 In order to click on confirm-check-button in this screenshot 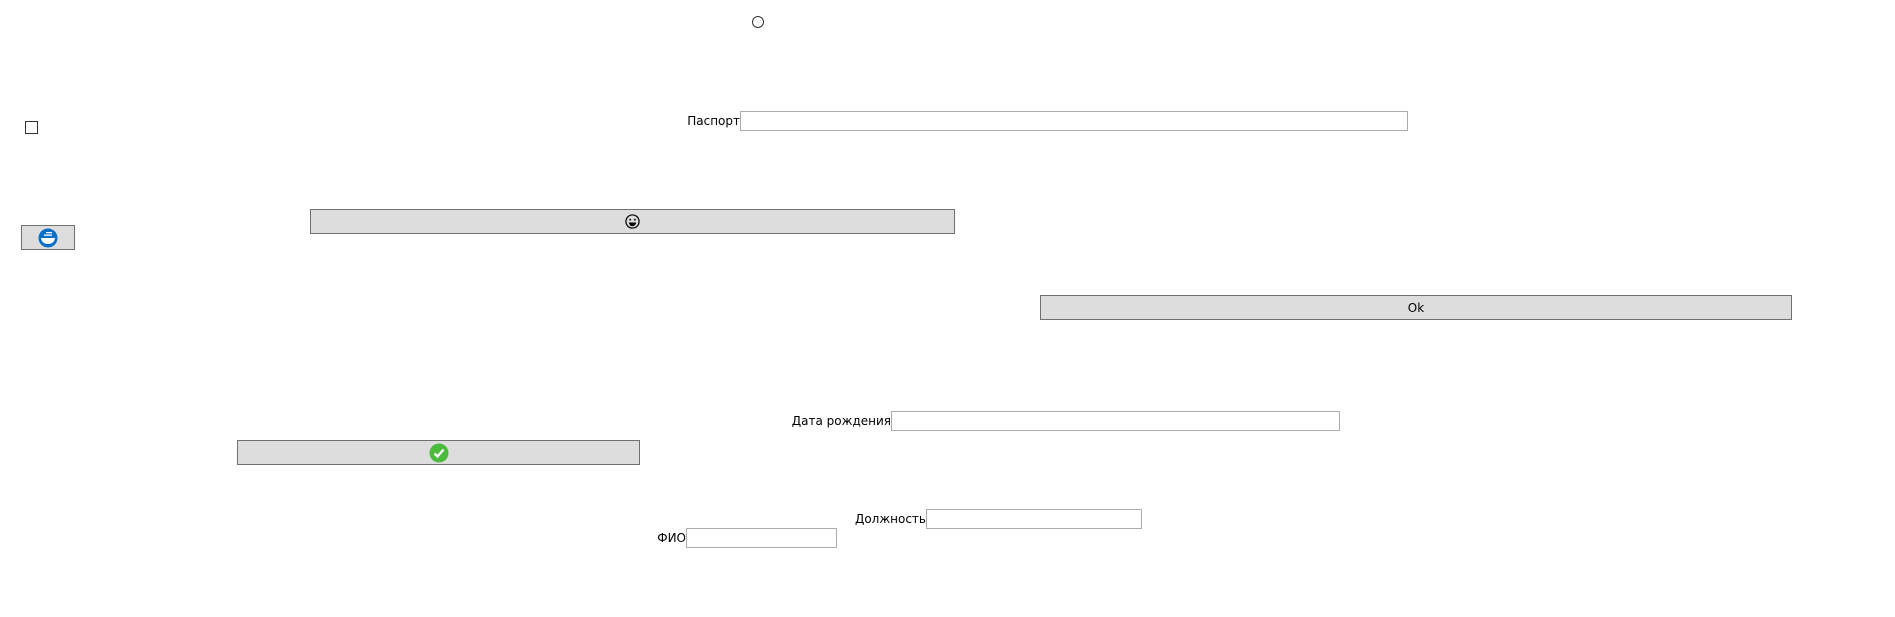, I will do `click(438, 452)`.